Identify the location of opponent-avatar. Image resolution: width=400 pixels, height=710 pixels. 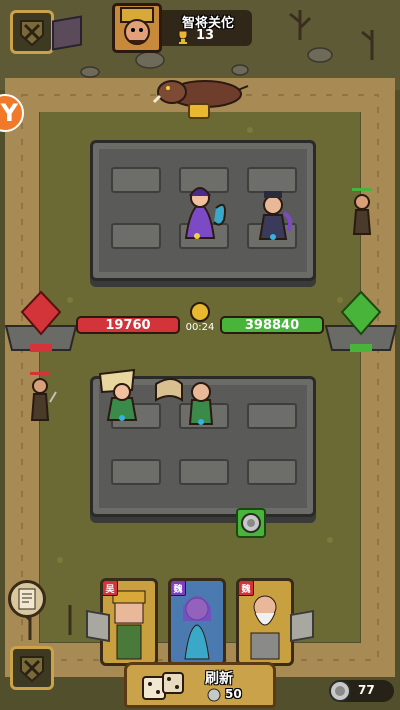
(137, 28).